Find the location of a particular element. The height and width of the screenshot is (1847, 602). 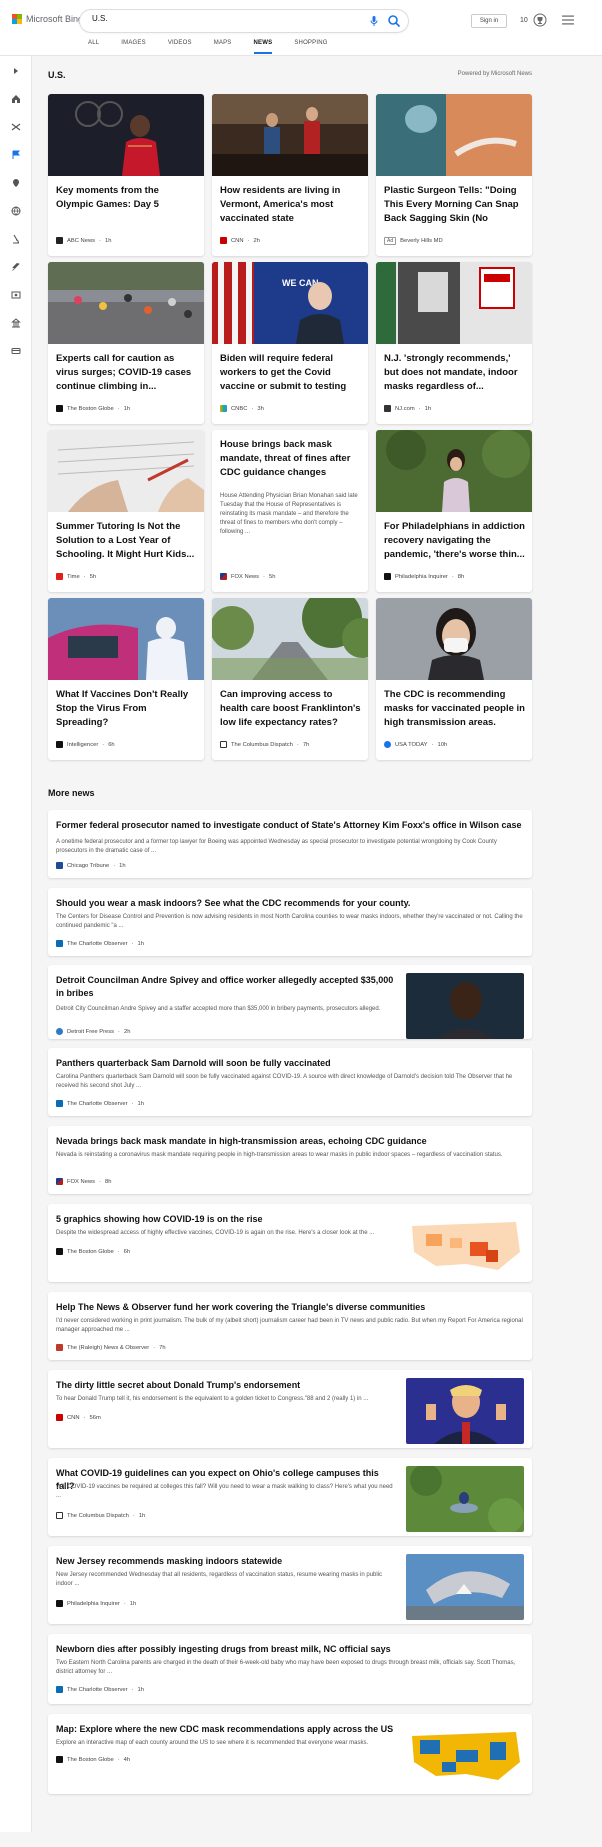

age: 56m is located at coordinates (95, 1417).